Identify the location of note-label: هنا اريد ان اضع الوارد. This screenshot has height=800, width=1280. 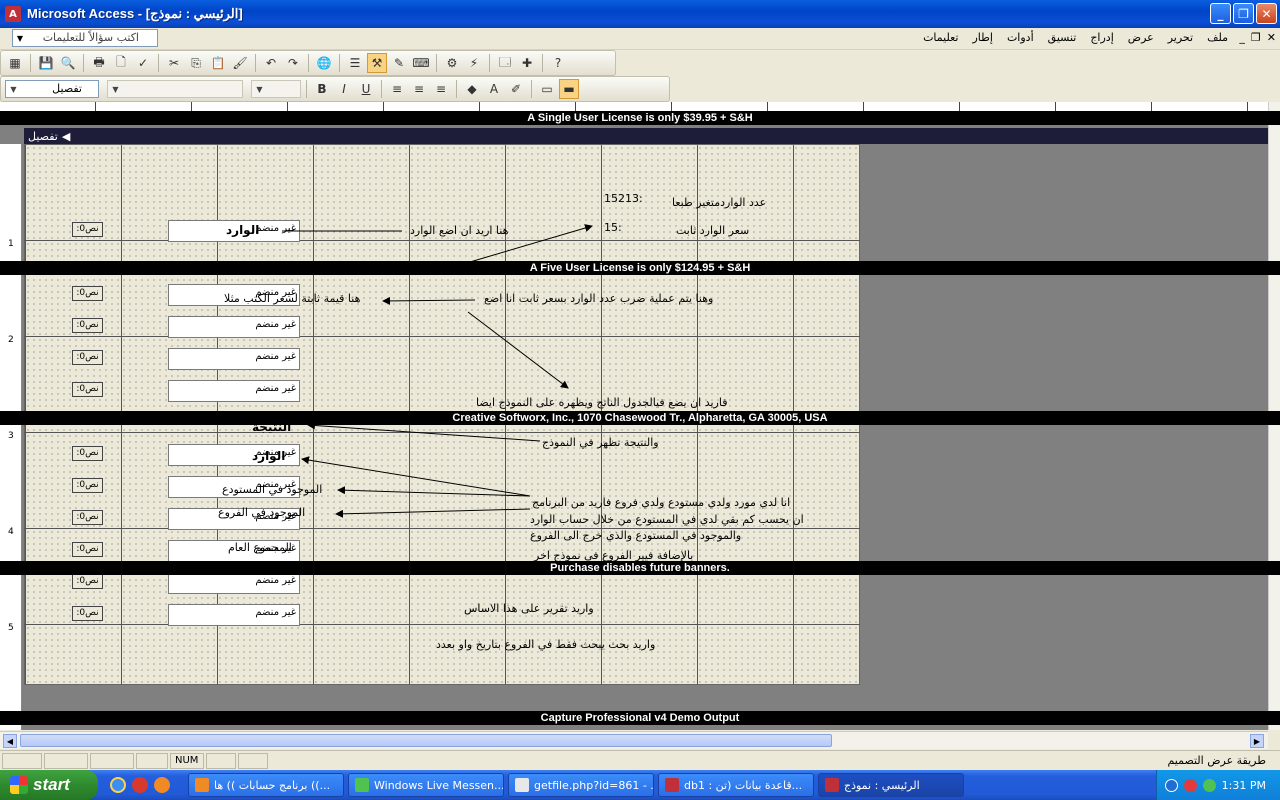
(459, 230).